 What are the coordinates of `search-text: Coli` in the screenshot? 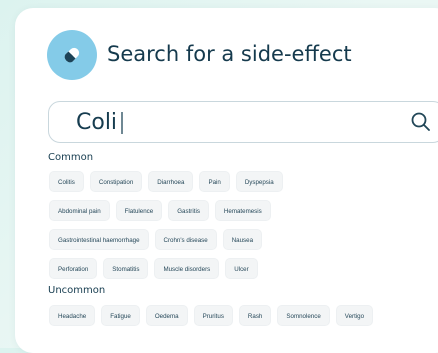 It's located at (97, 122).